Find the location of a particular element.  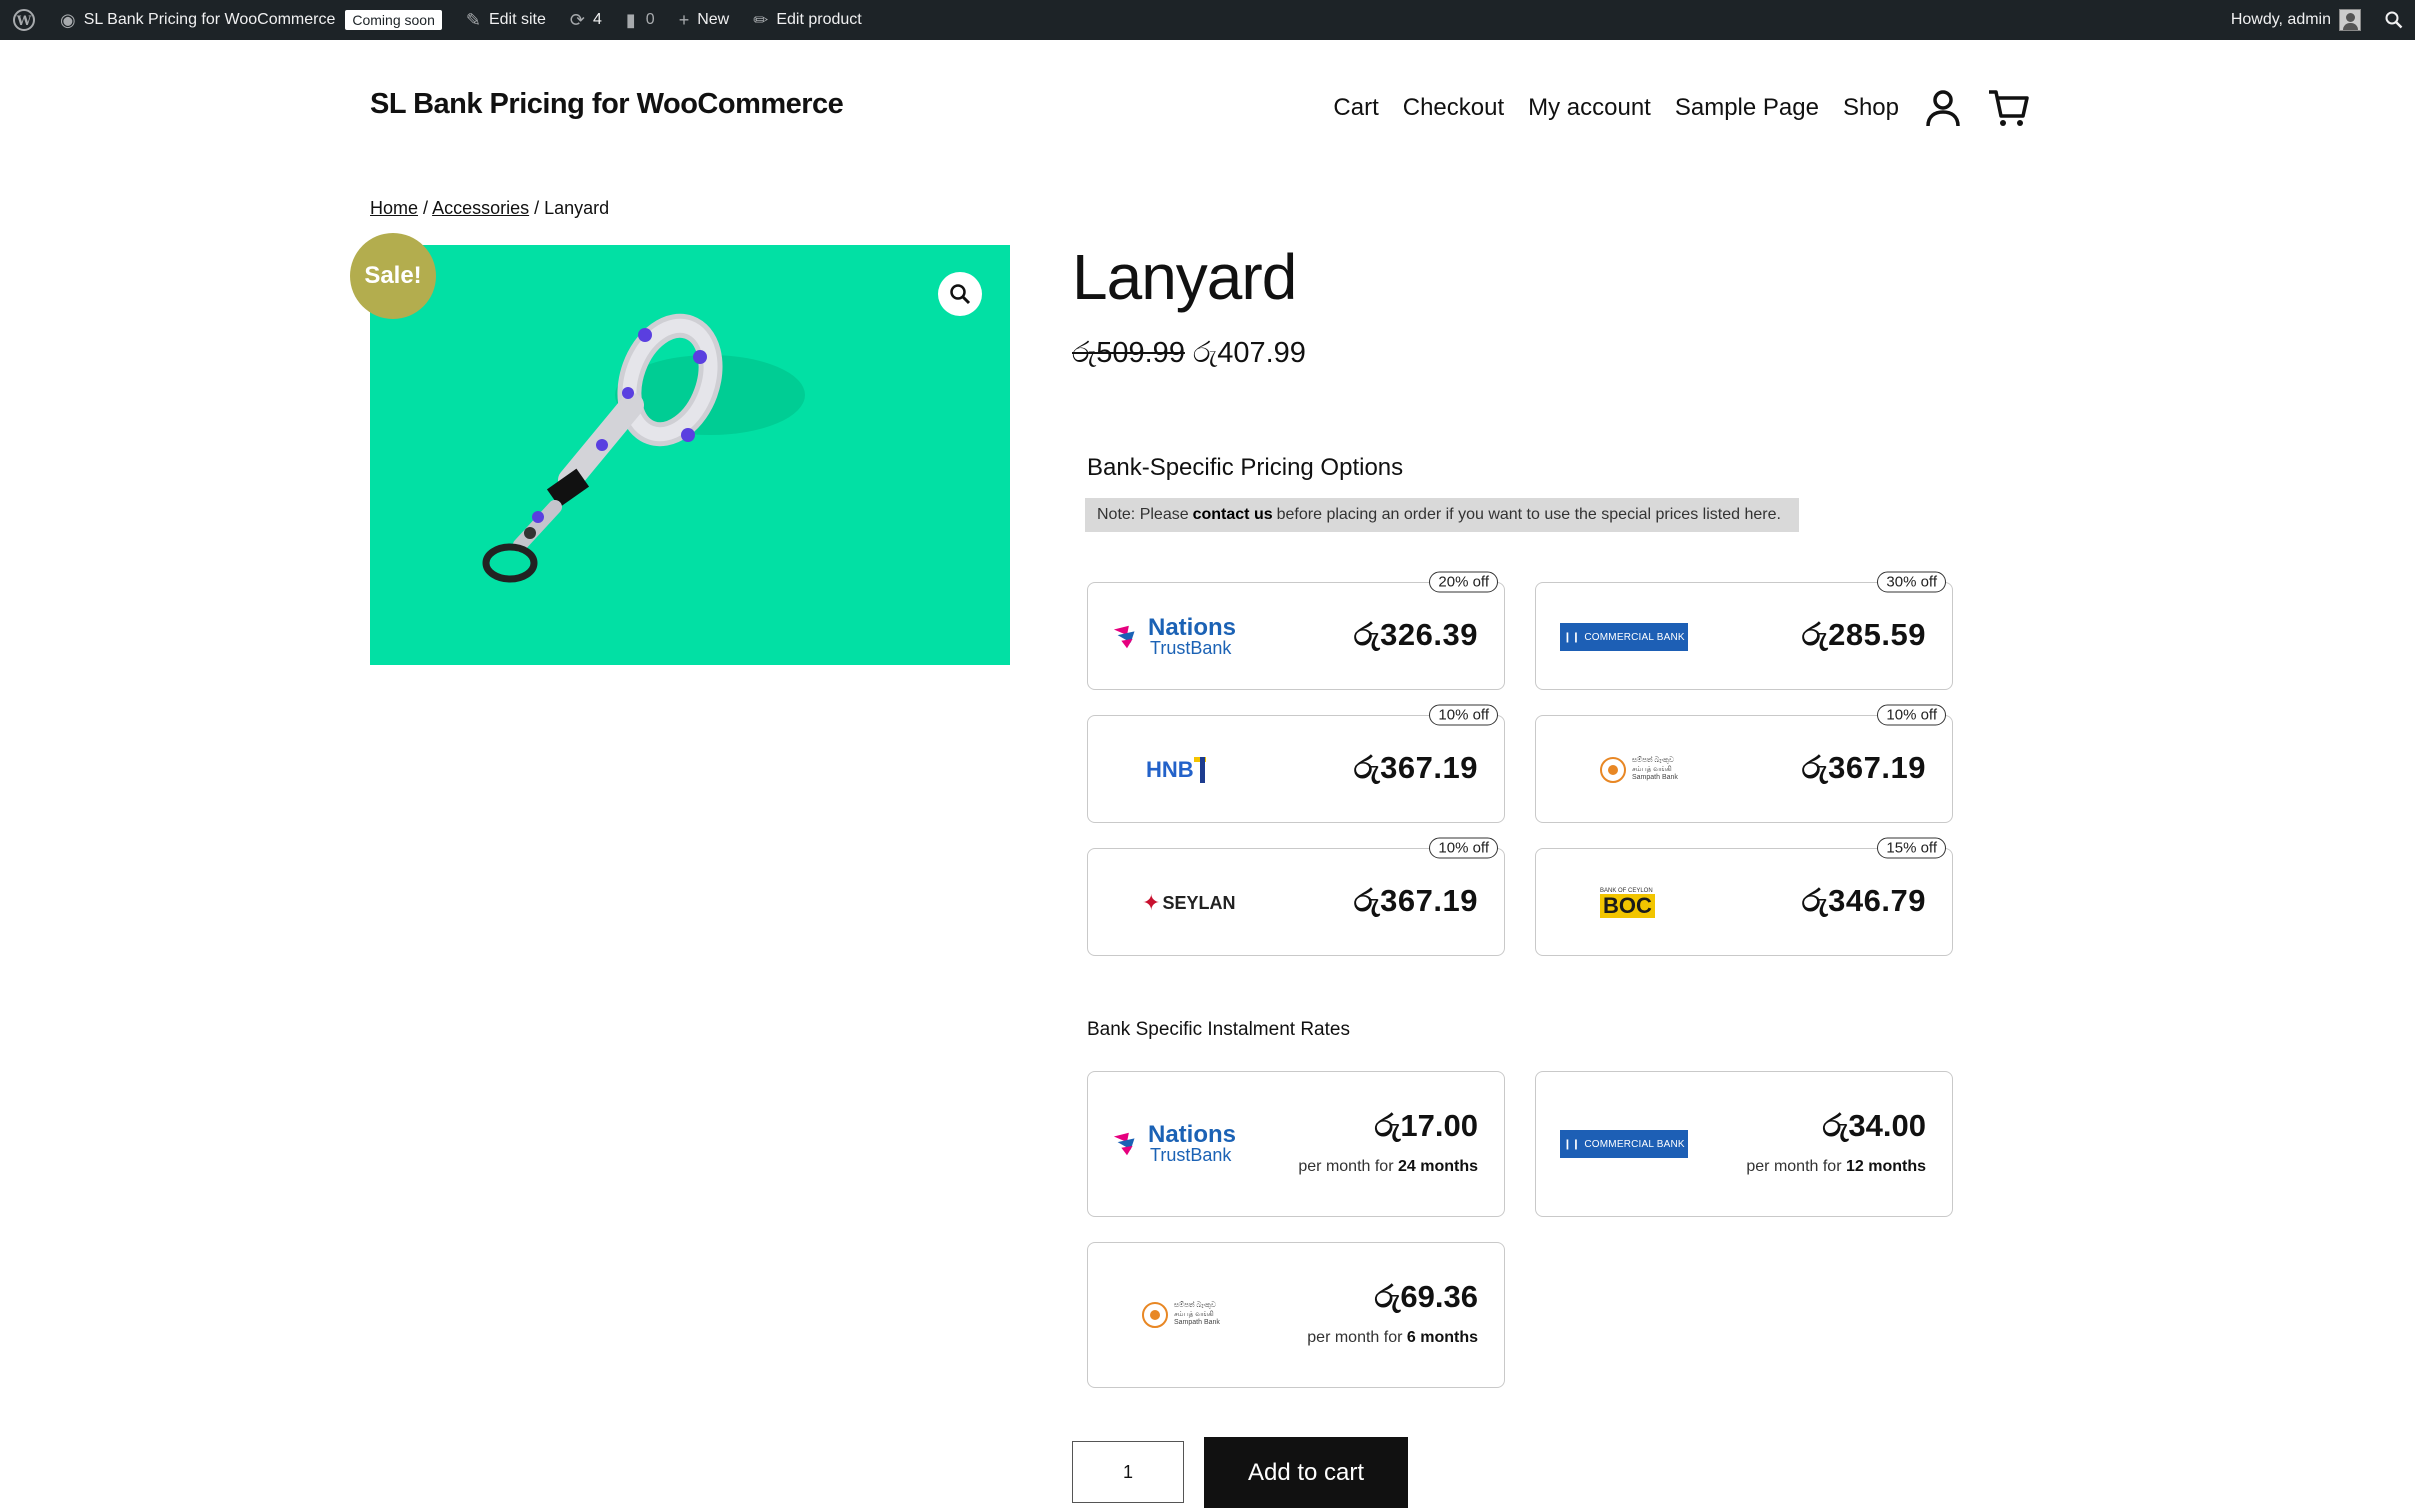

bank-price-card: 20% off Nations TrustBank රු326.39 is located at coordinates (1296, 630).